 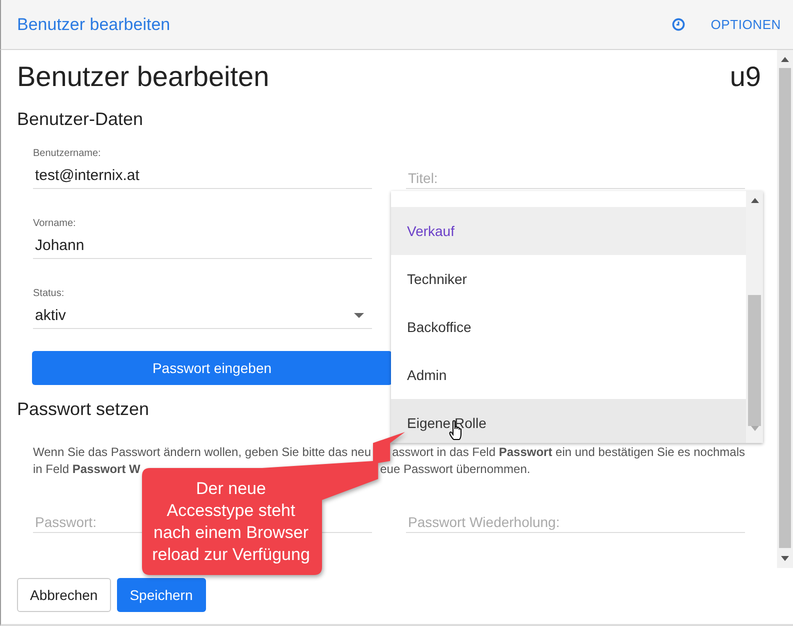 What do you see at coordinates (745, 24) in the screenshot?
I see `options-menu: OPTIONEN` at bounding box center [745, 24].